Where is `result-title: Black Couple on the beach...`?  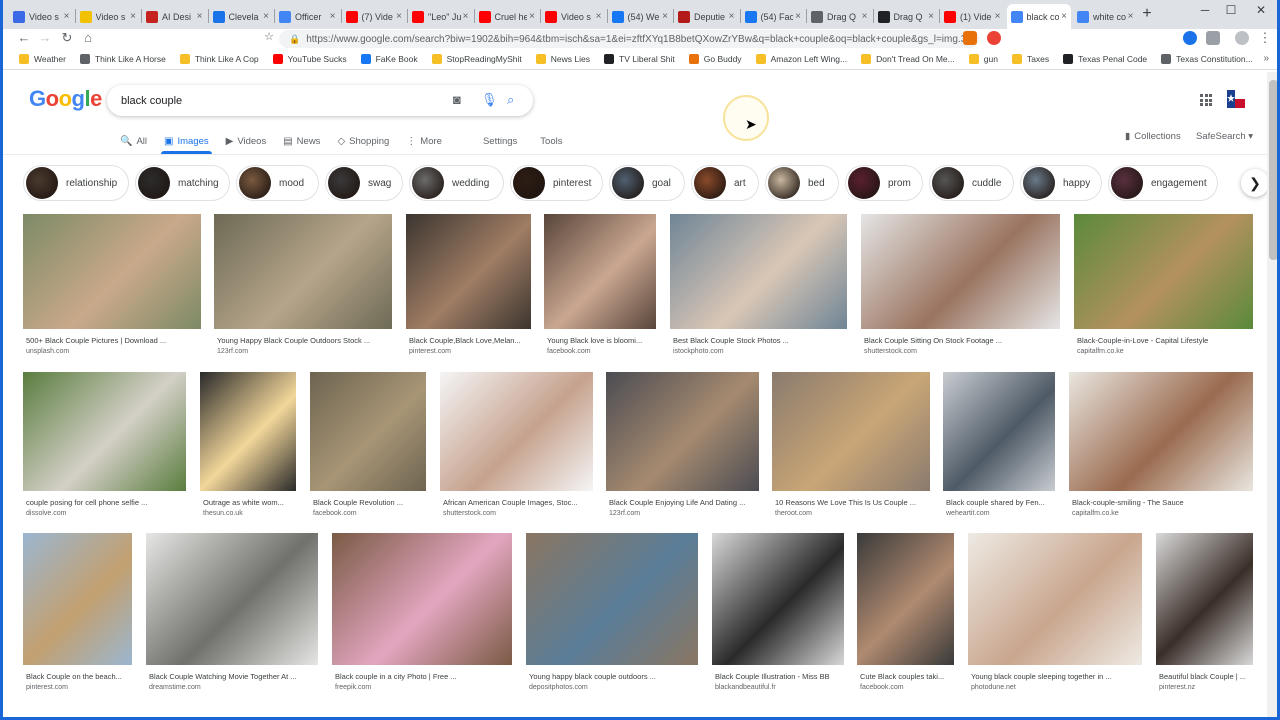 result-title: Black Couple on the beach... is located at coordinates (78, 676).